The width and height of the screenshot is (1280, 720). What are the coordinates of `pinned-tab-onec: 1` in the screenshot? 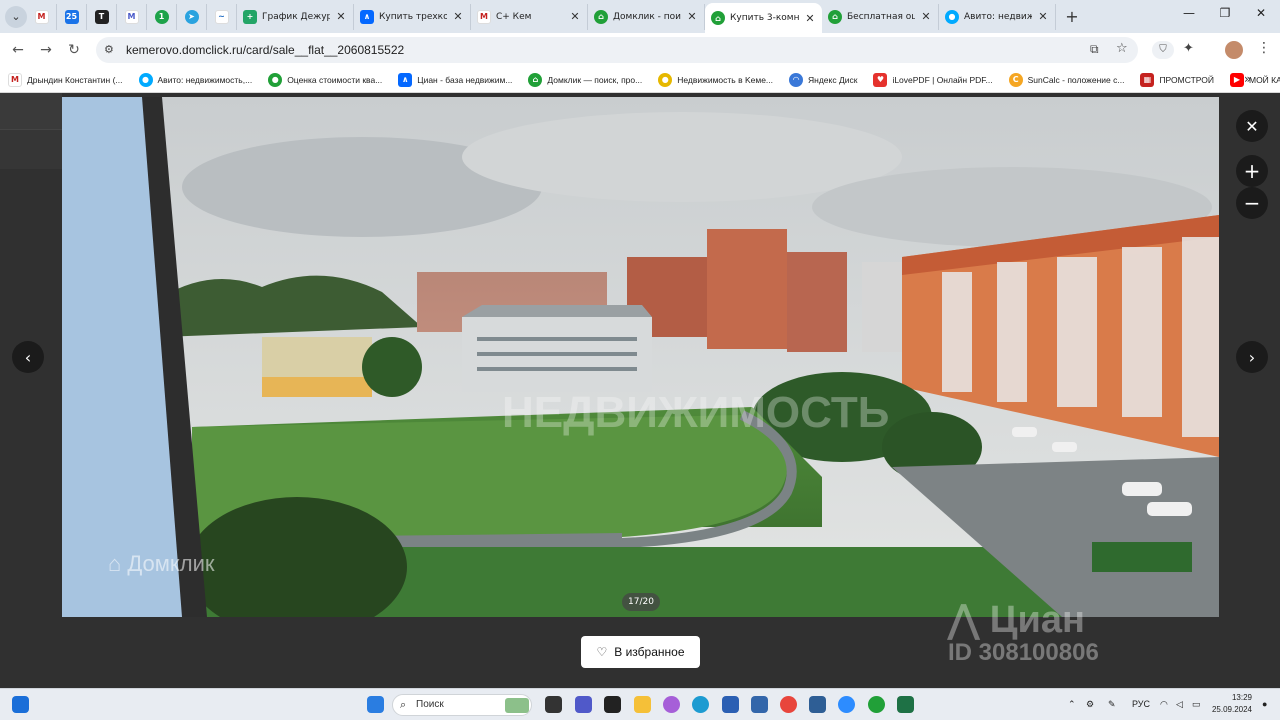 It's located at (162, 16).